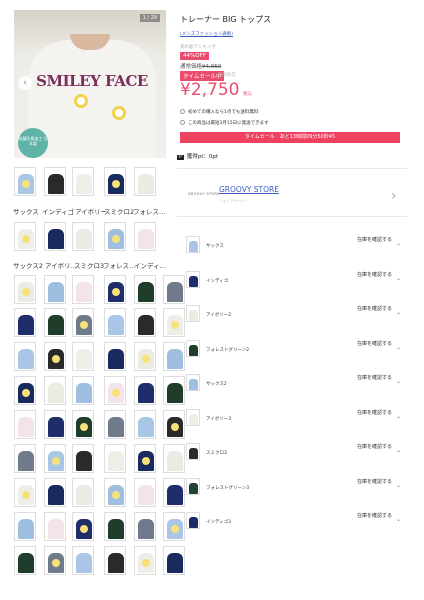 This screenshot has width=424, height=600. What do you see at coordinates (249, 189) in the screenshot?
I see `store-name-link: GROOVY STORE` at bounding box center [249, 189].